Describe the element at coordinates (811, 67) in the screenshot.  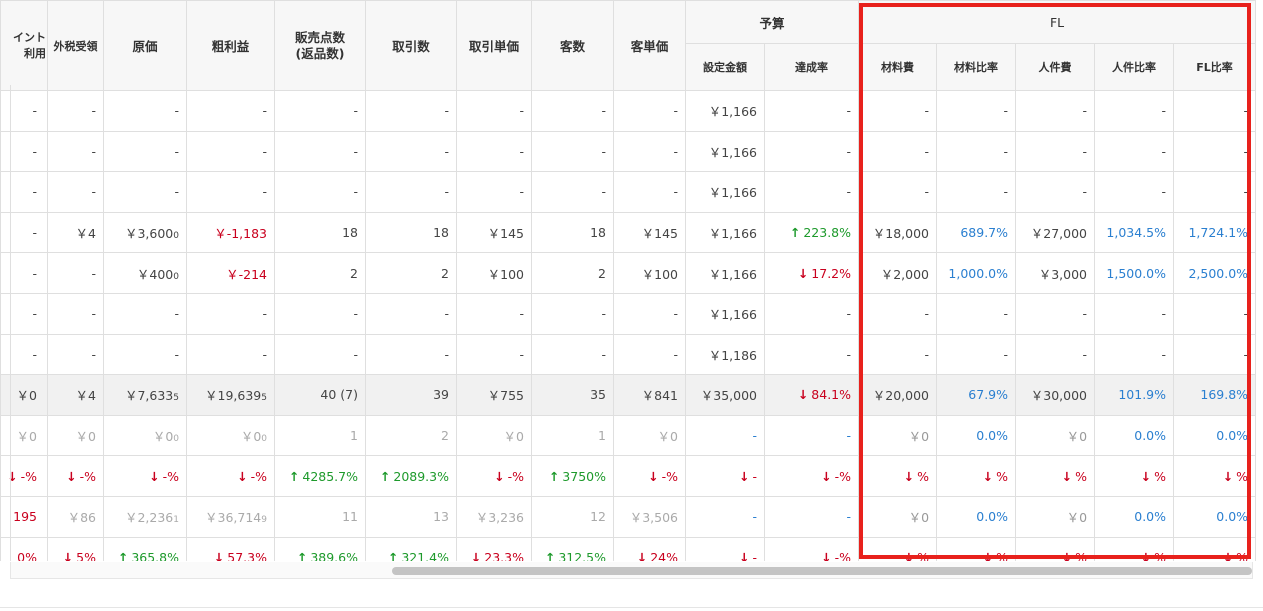
I see `col-header-achievement-rate: 達成率` at that location.